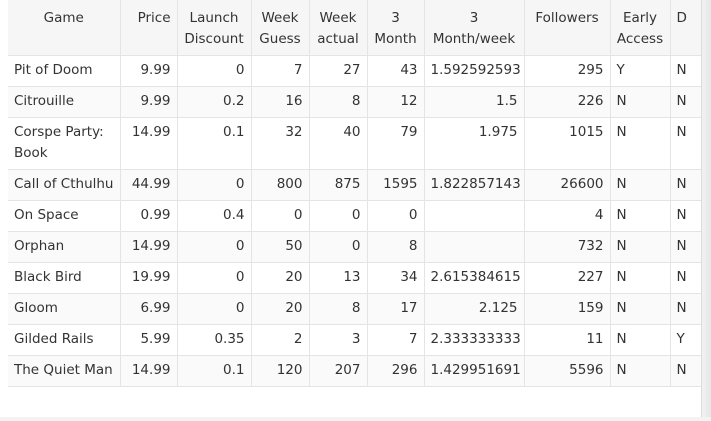 This screenshot has height=421, width=711. What do you see at coordinates (474, 371) in the screenshot?
I see `cell-3-month-week: 1.429951691` at bounding box center [474, 371].